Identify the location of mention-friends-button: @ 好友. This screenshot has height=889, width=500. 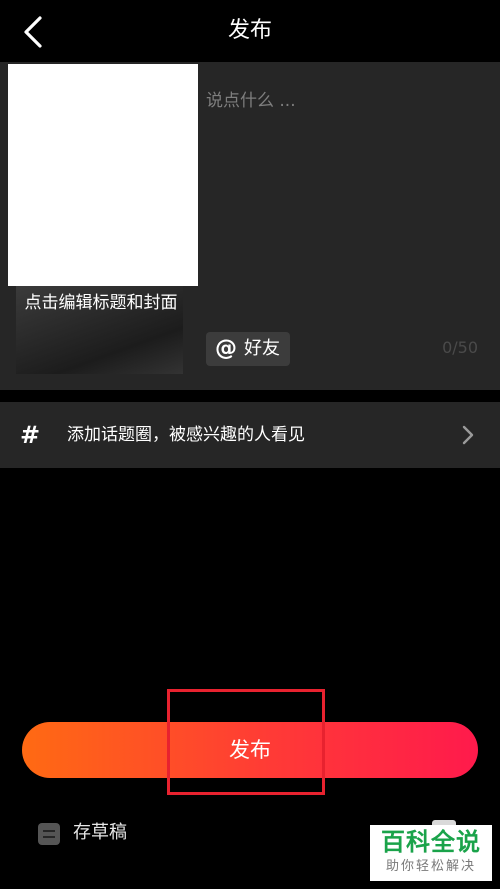
(248, 349).